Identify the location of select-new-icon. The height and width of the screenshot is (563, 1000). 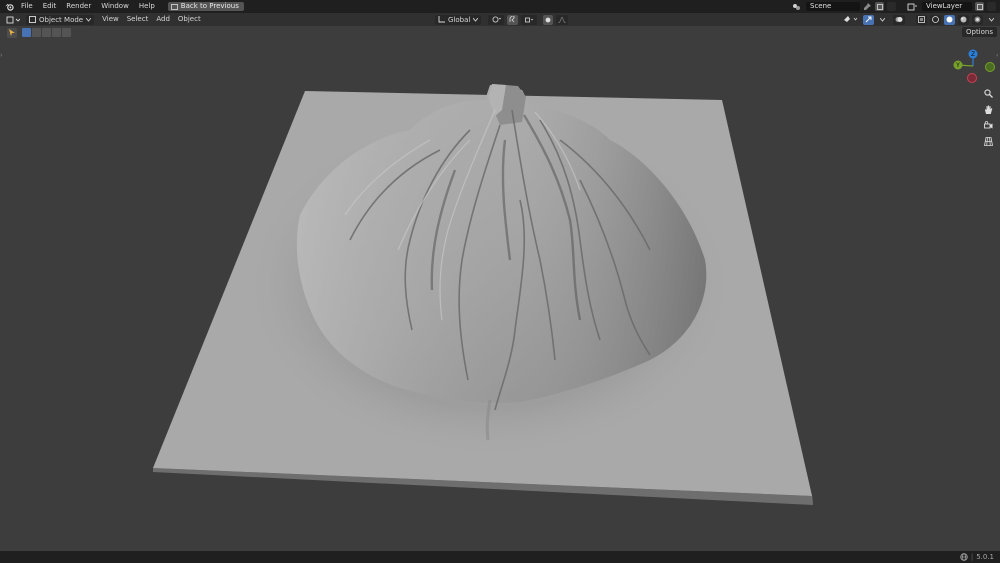
(26, 32).